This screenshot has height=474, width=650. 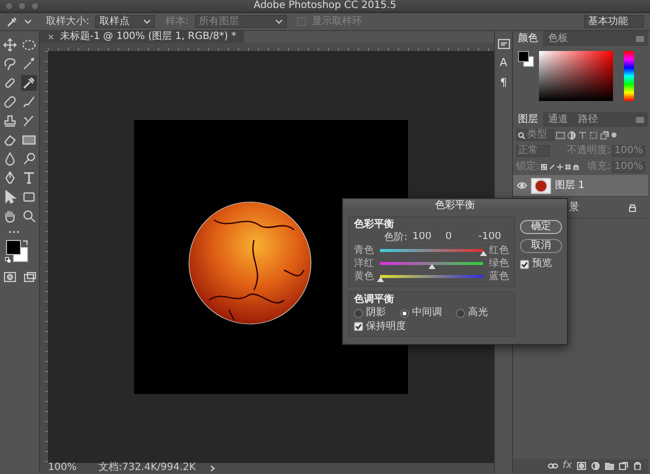 I want to click on shape-filter-icon, so click(x=593, y=135).